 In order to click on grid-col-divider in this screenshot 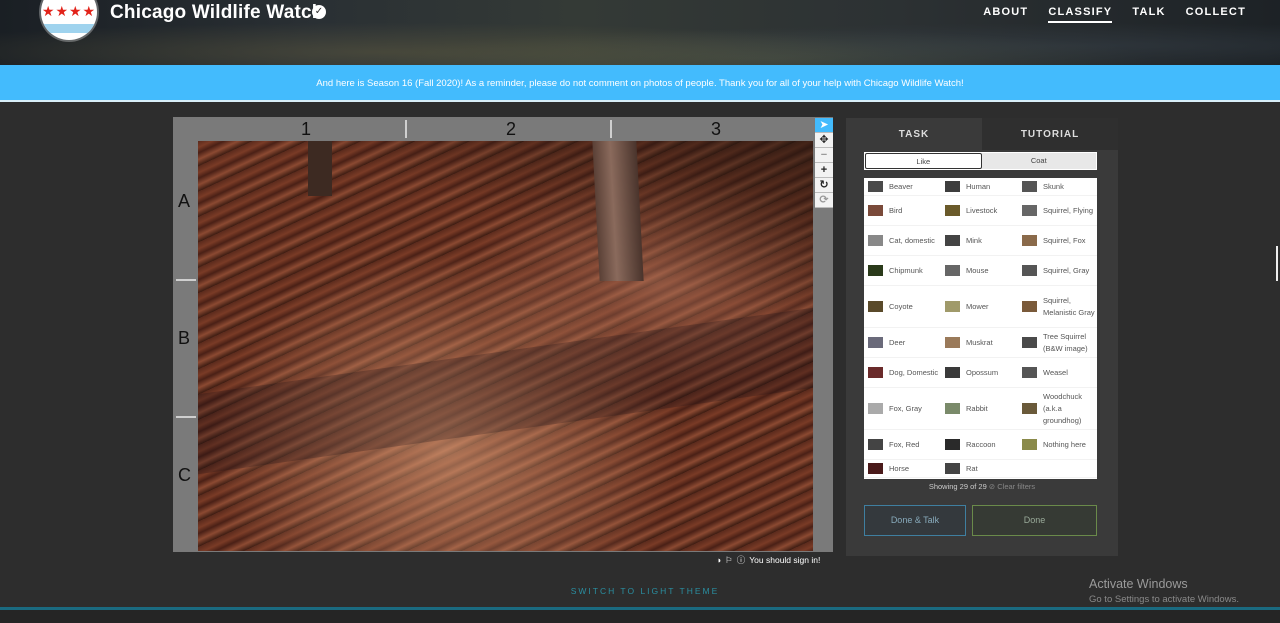, I will do `click(406, 129)`.